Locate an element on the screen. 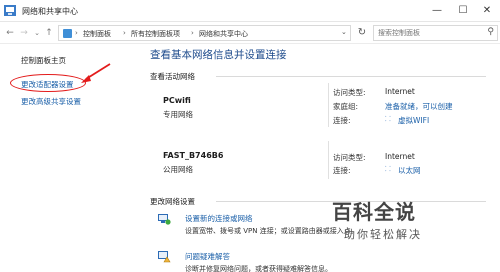  network-name: FAST_B746B6 is located at coordinates (193, 155).